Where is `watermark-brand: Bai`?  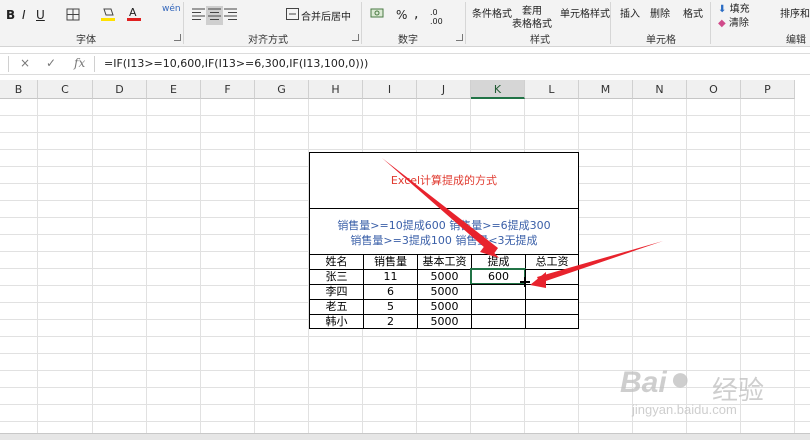 watermark-brand: Bai is located at coordinates (643, 382).